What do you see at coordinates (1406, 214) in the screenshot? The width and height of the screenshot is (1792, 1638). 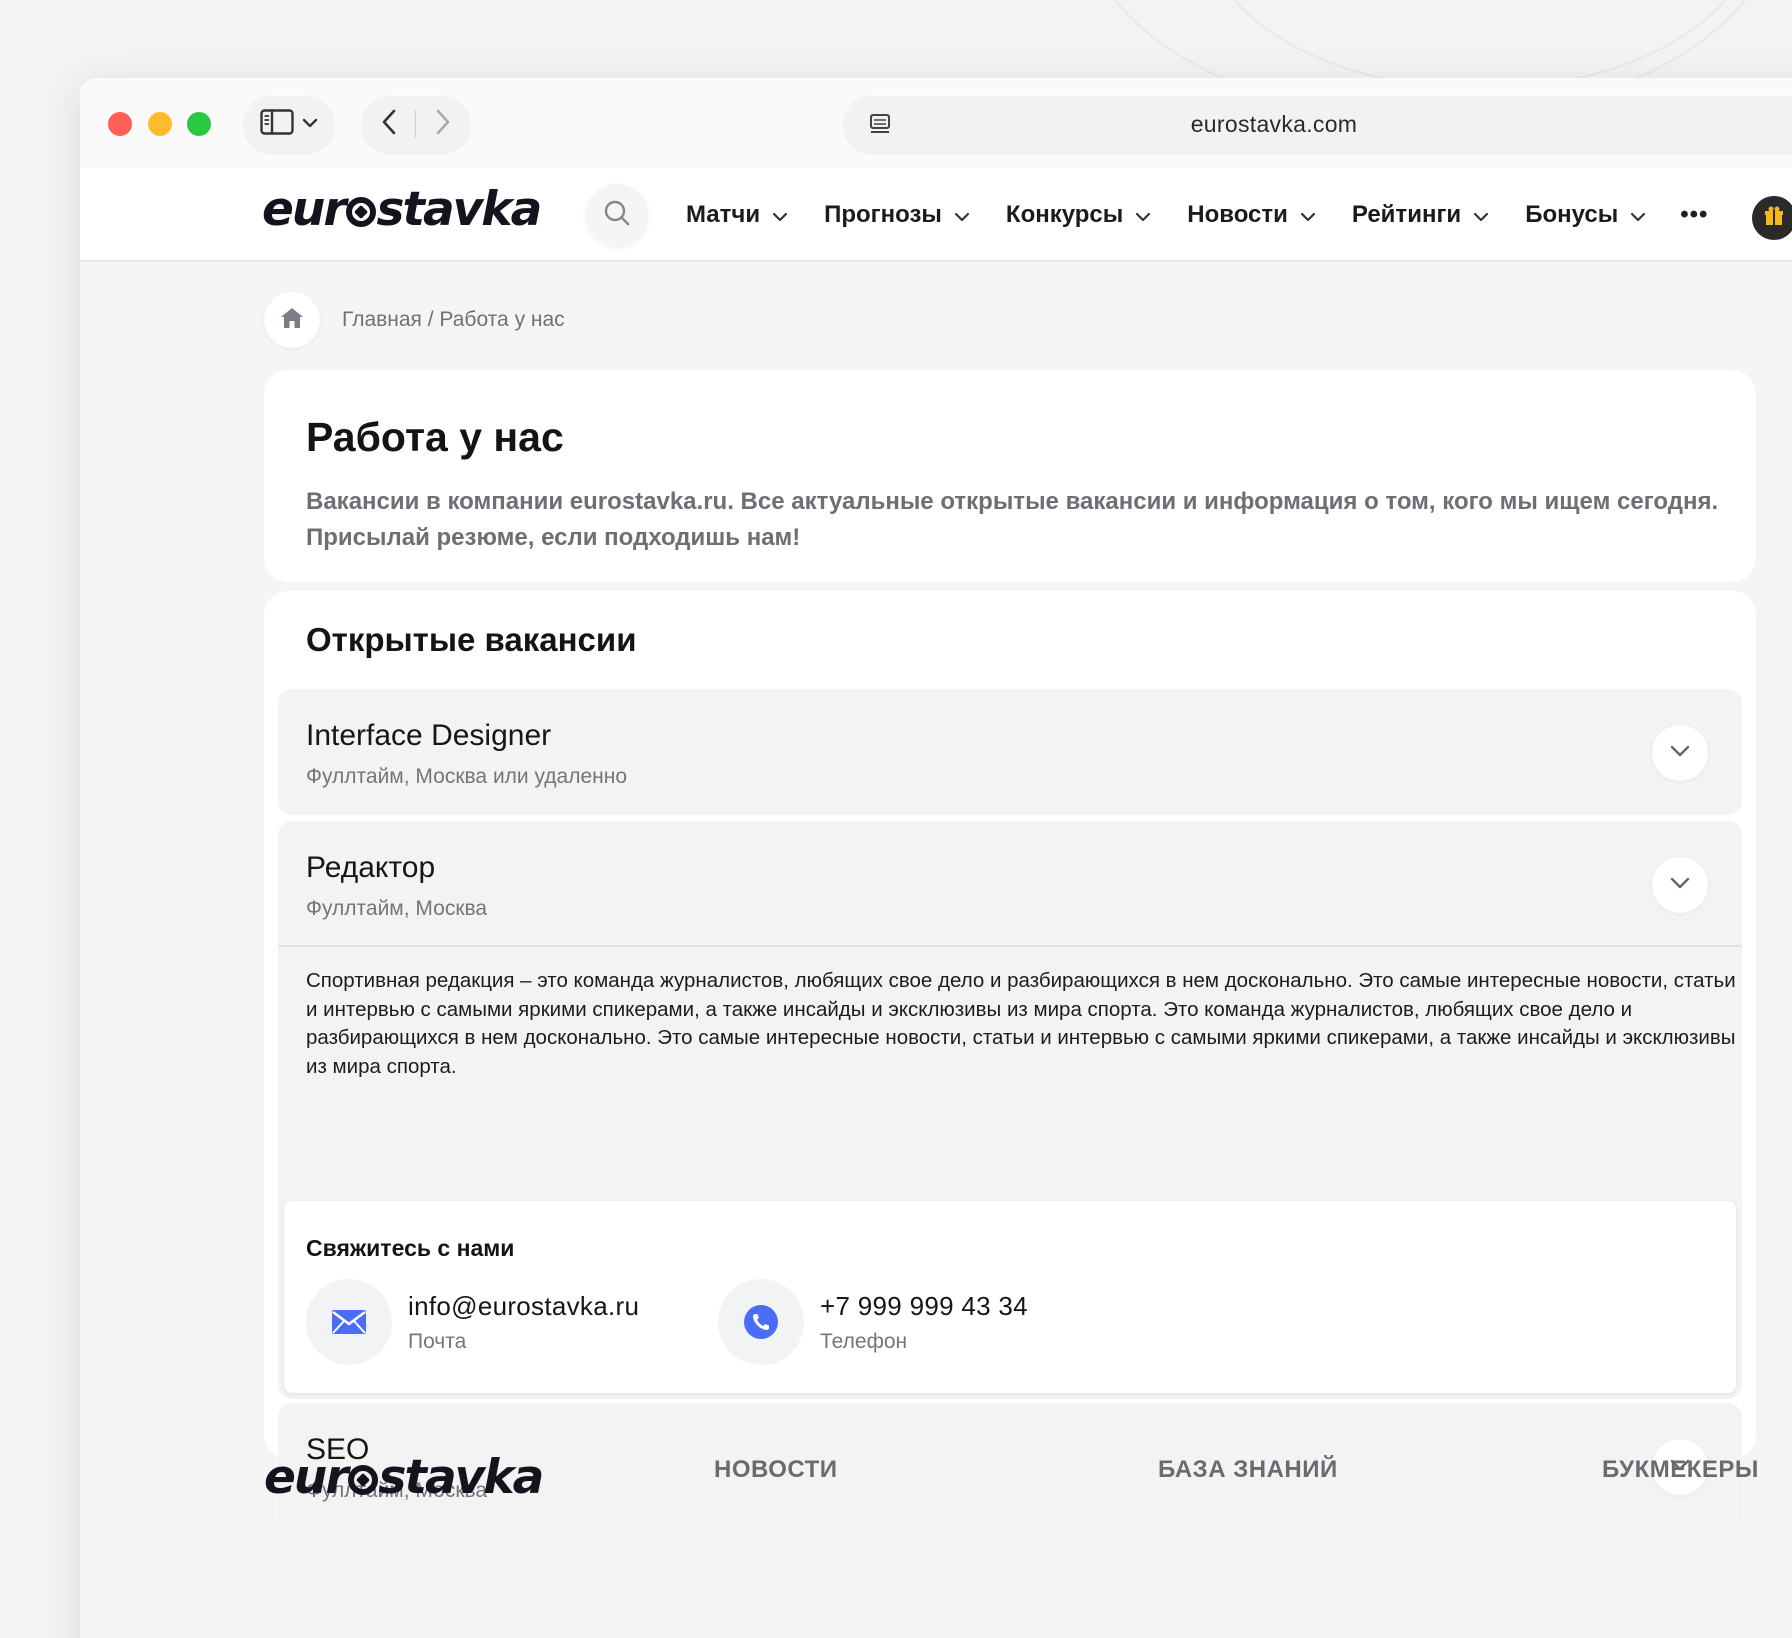 I see `nav-item-label: Рейтинги` at bounding box center [1406, 214].